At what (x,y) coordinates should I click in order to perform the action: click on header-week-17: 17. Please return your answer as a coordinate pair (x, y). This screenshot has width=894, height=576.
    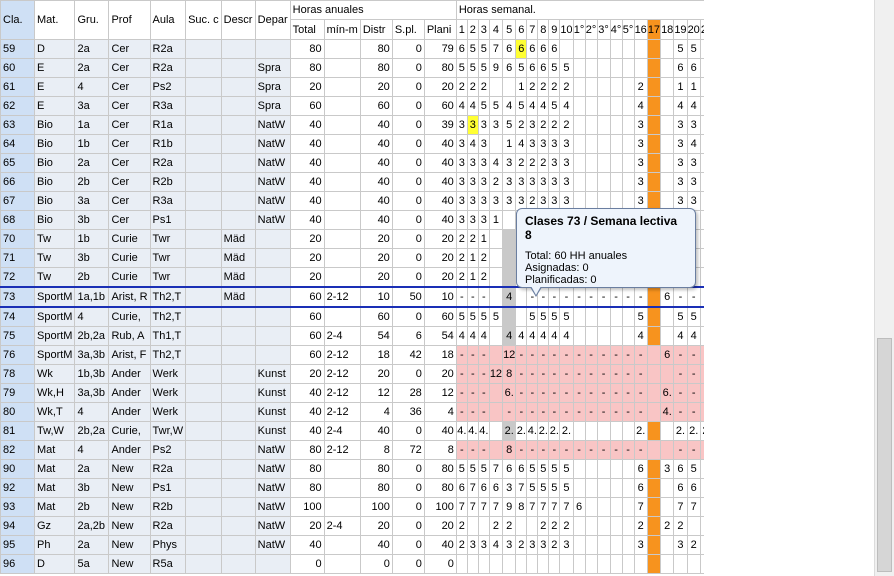
    Looking at the image, I should click on (654, 29).